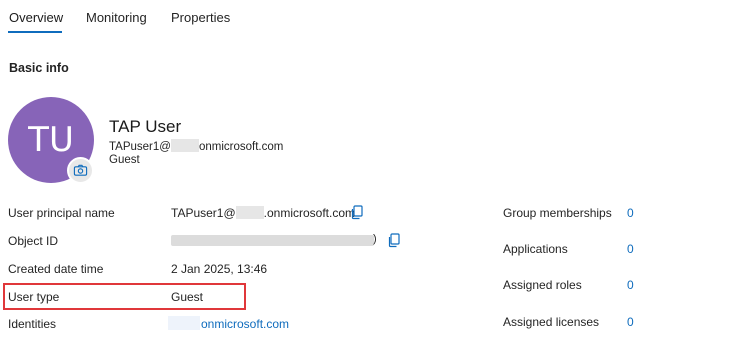  What do you see at coordinates (39, 68) in the screenshot?
I see `section-title: Basic info` at bounding box center [39, 68].